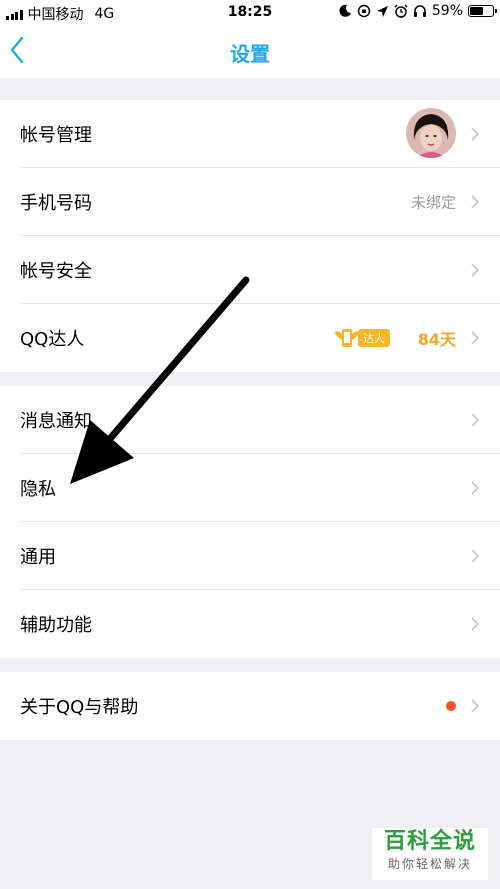 This screenshot has width=500, height=889. Describe the element at coordinates (160, 380) in the screenshot. I see `annotation-arrow-icon` at that location.